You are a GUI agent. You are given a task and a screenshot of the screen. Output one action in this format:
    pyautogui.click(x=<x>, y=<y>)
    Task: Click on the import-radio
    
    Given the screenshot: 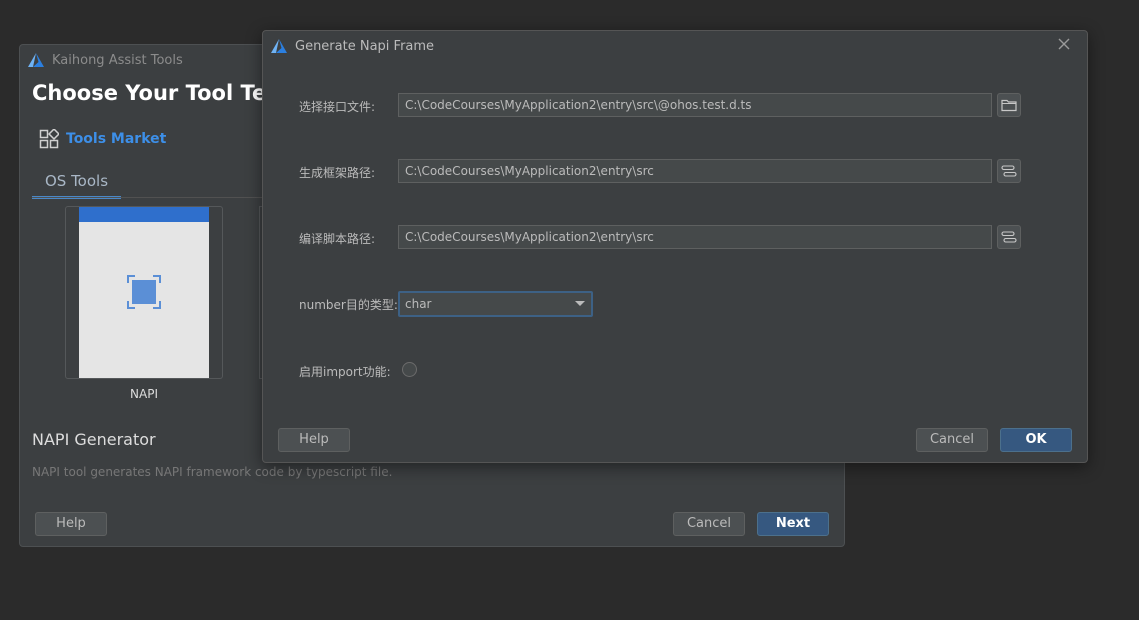 What is the action you would take?
    pyautogui.click(x=409, y=369)
    